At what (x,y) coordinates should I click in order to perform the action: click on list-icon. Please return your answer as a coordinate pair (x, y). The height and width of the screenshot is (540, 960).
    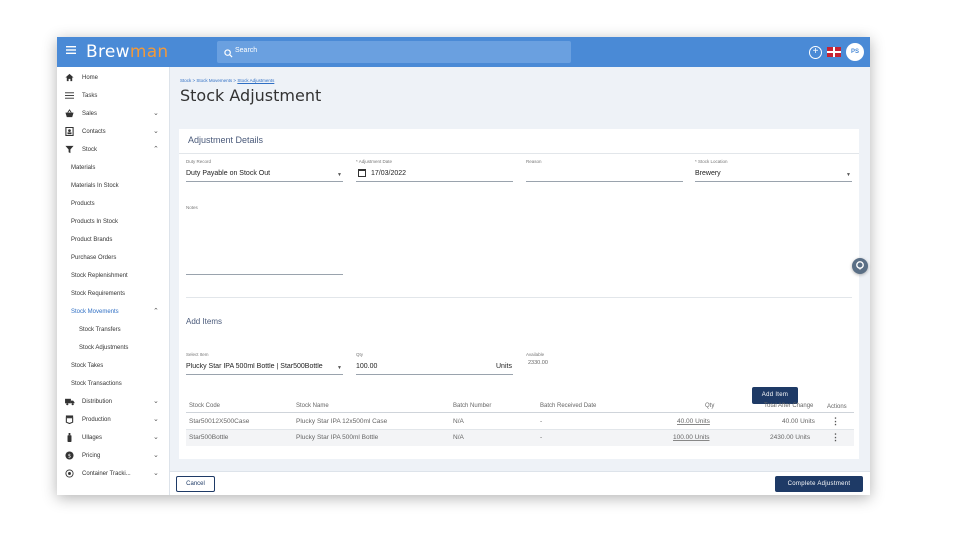
    Looking at the image, I should click on (69, 95).